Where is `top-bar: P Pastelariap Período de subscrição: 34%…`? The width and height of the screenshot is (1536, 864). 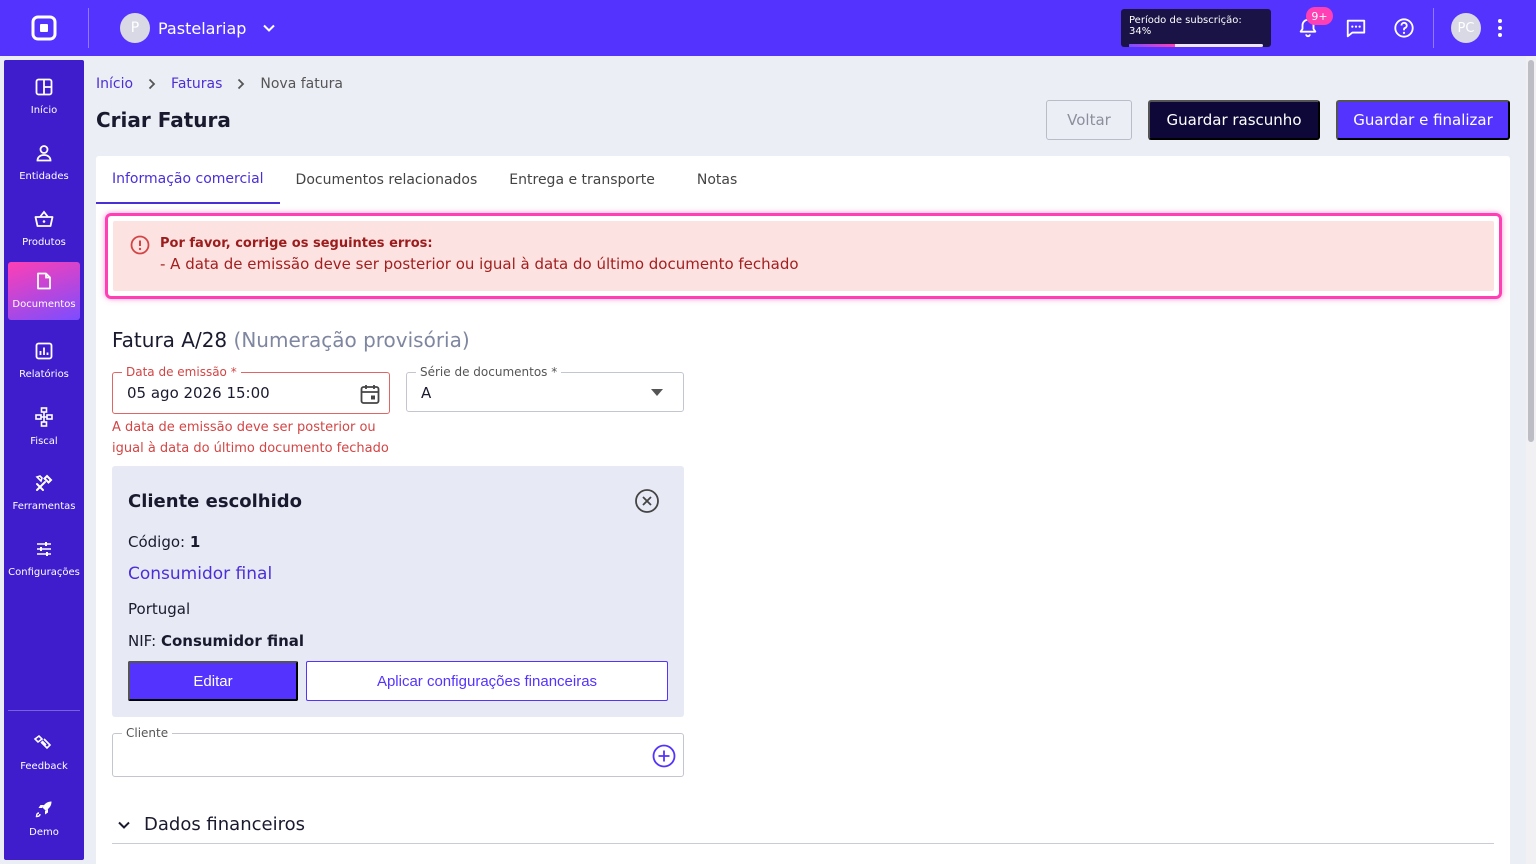 top-bar: P Pastelariap Período de subscrição: 34%… is located at coordinates (768, 28).